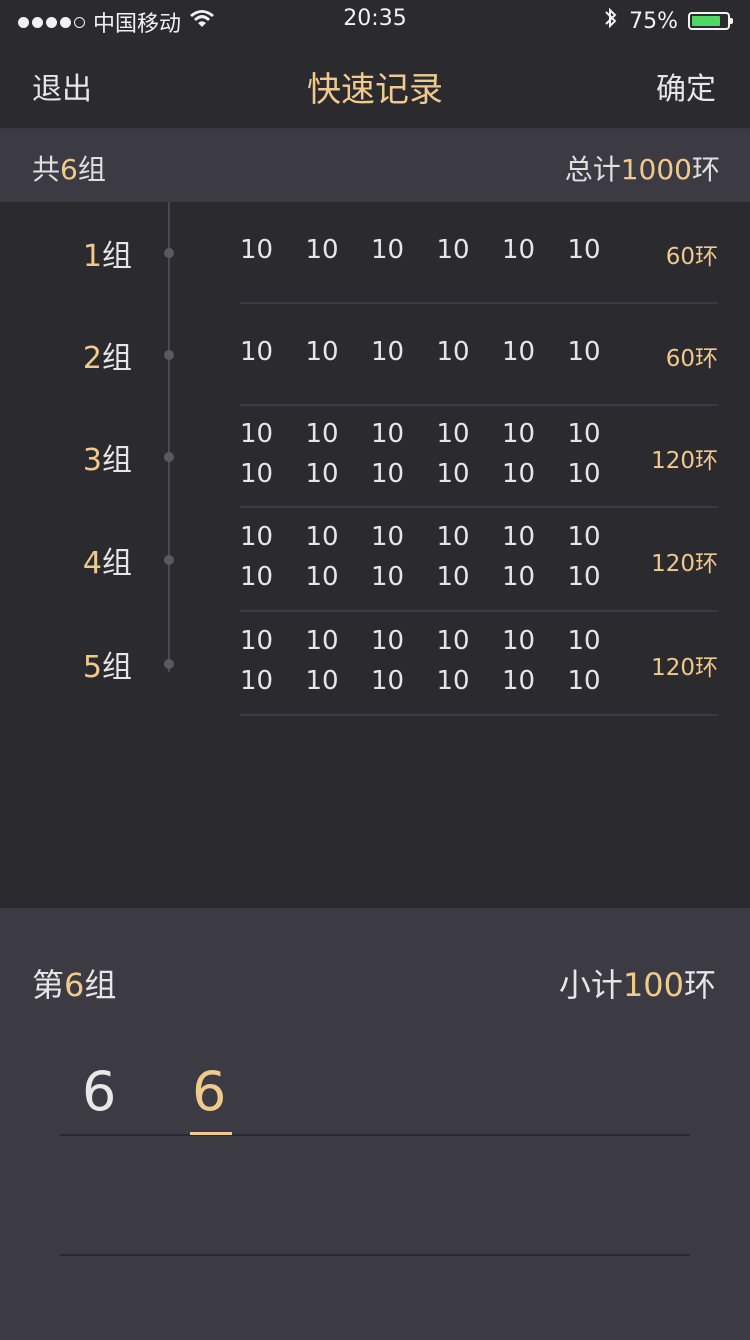  What do you see at coordinates (92, 460) in the screenshot?
I see `group-number: 3` at bounding box center [92, 460].